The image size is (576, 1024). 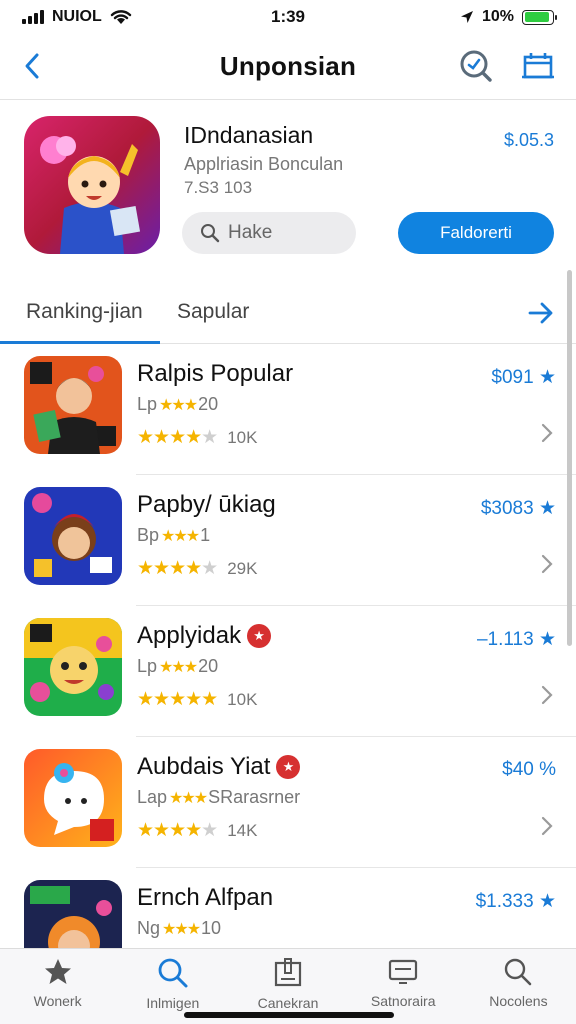 I want to click on app-name: Ralpis Popular, so click(x=215, y=374).